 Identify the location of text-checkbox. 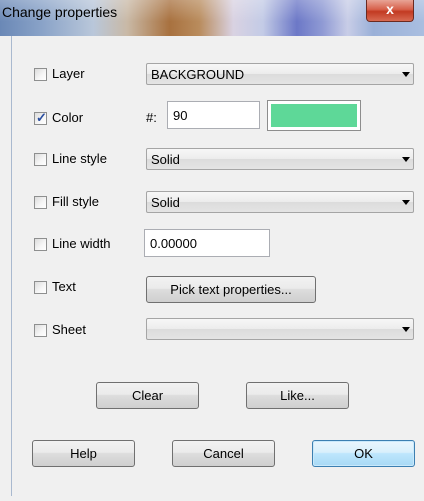
(40, 287).